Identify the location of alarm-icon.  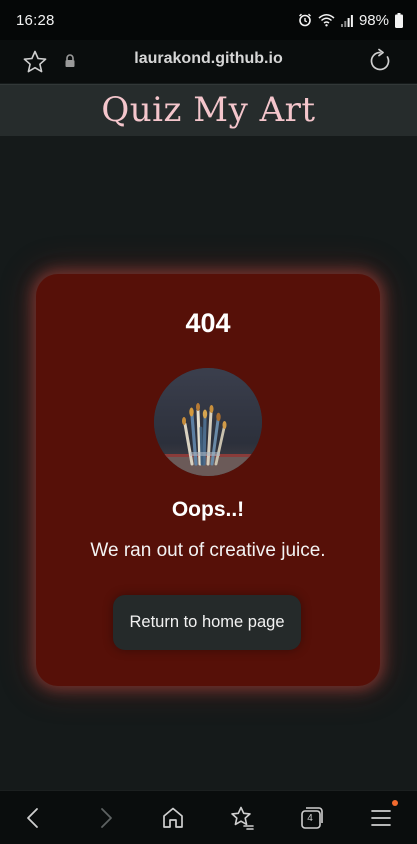
(305, 20).